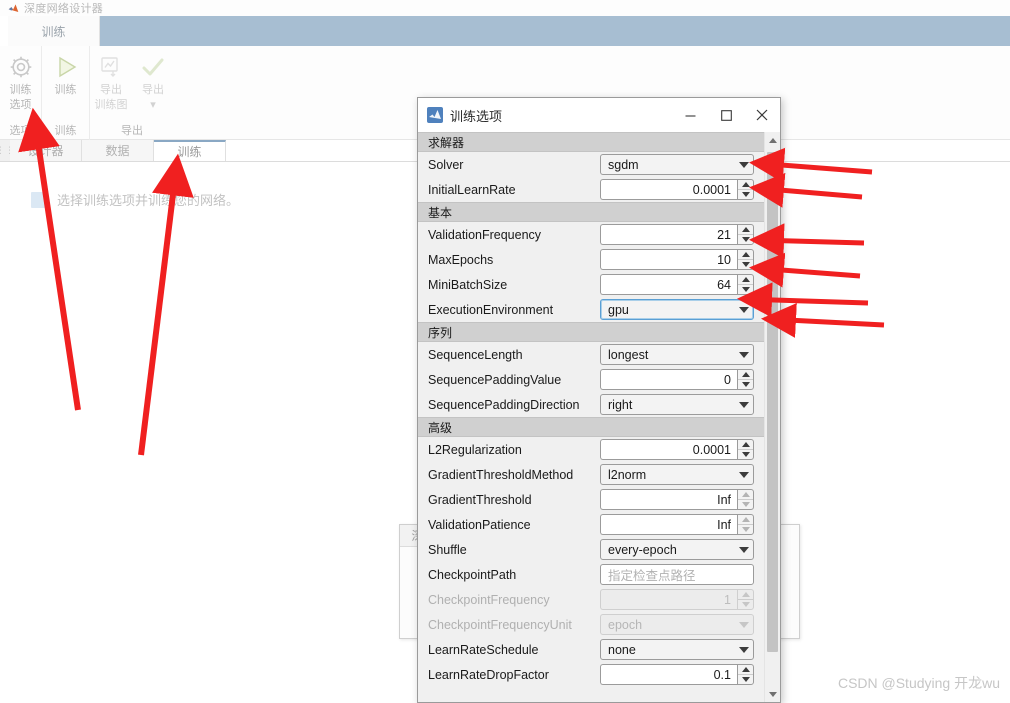 The image size is (1010, 703). What do you see at coordinates (668, 599) in the screenshot?
I see `checkpoint-frequency-value: 1` at bounding box center [668, 599].